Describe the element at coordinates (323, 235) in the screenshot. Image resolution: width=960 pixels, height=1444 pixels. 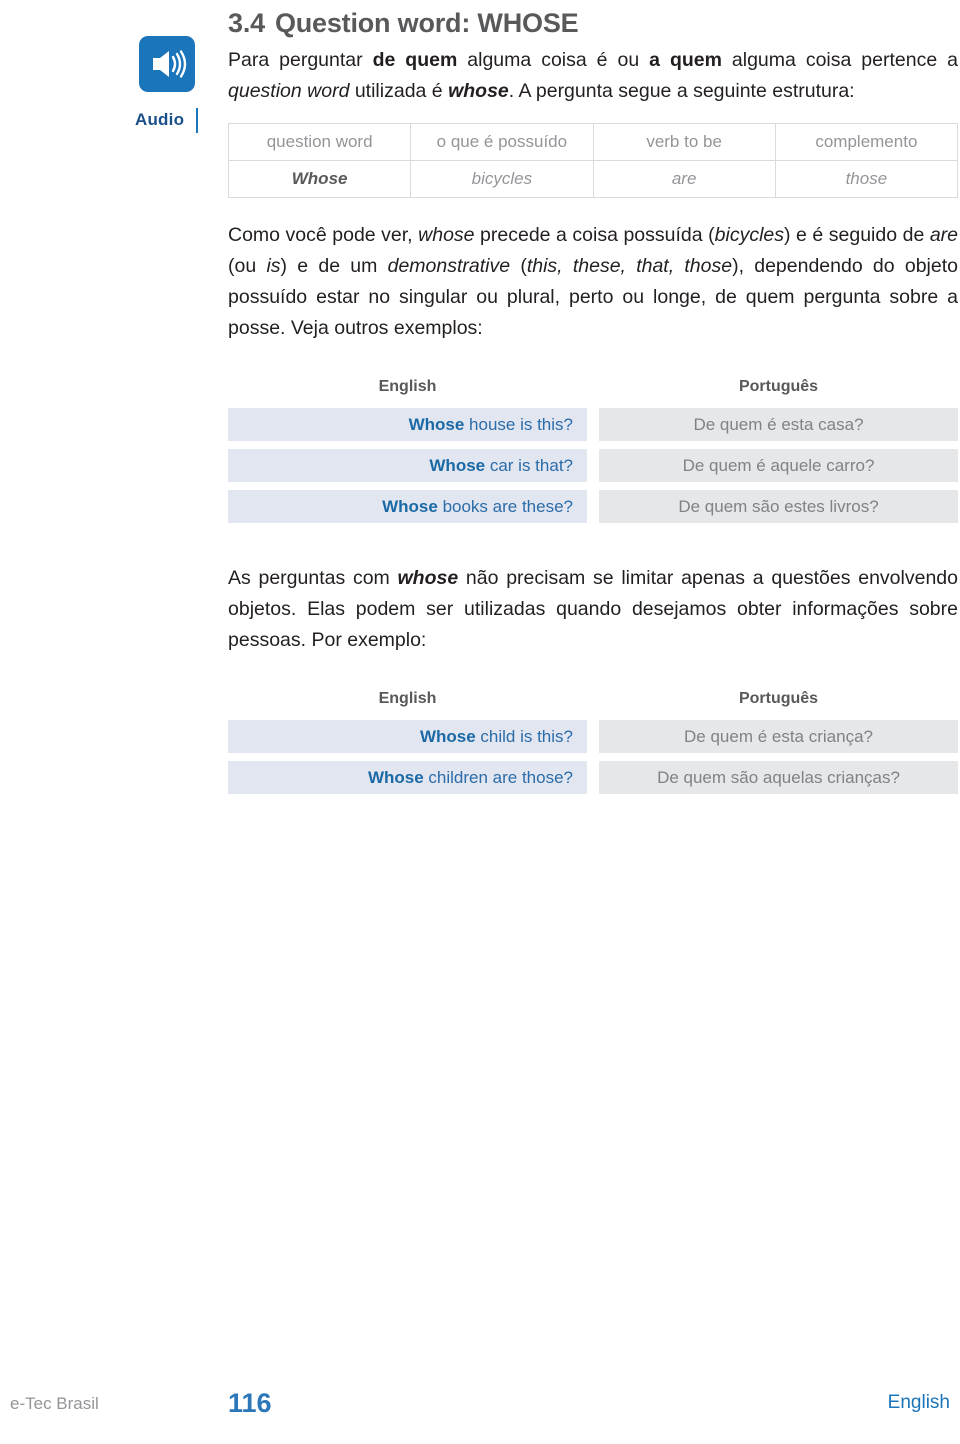
I see `text-run: Como você pode ver,` at that location.